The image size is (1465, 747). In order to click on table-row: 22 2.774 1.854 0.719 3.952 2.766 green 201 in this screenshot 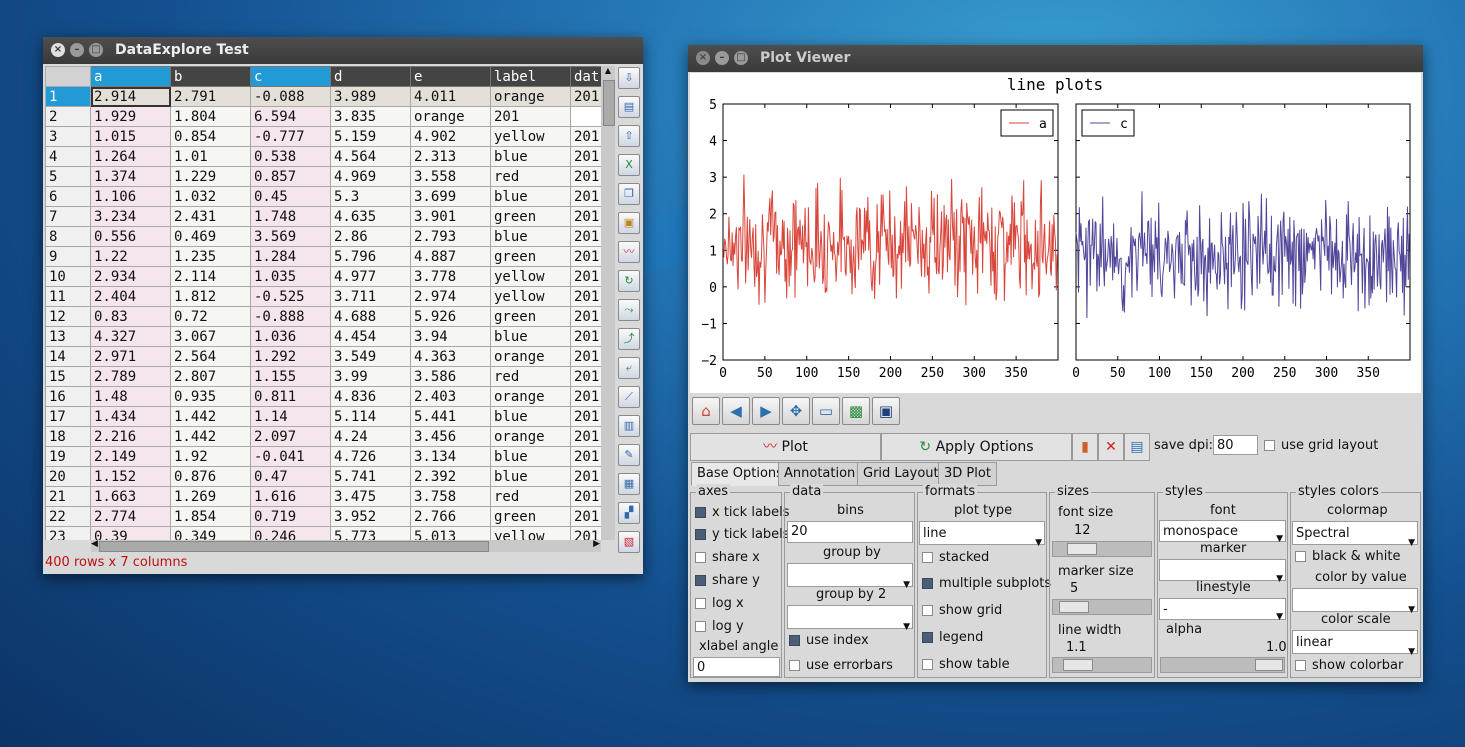, I will do `click(328, 516)`.